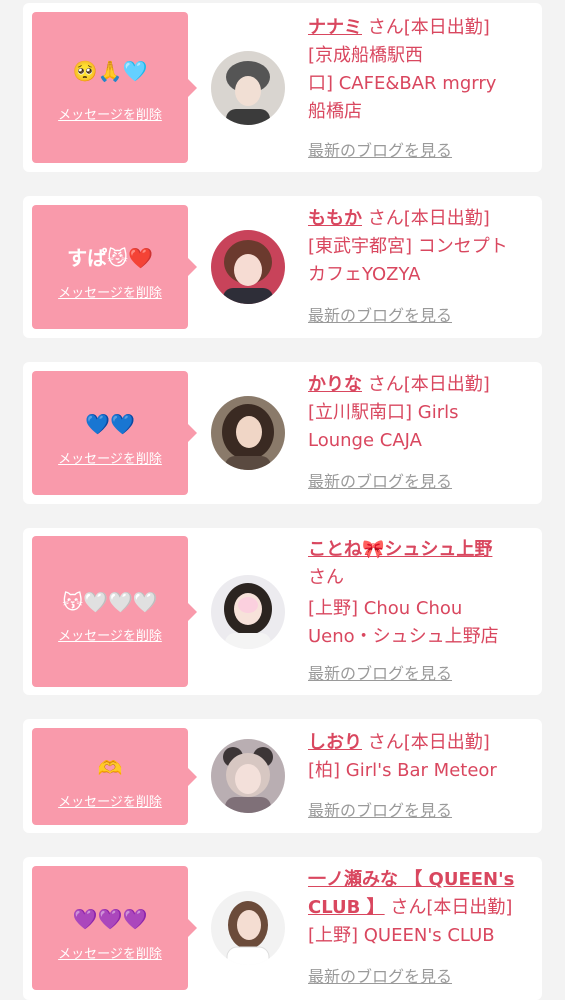 The image size is (565, 1000). I want to click on cast-name-link: かりな, so click(335, 384).